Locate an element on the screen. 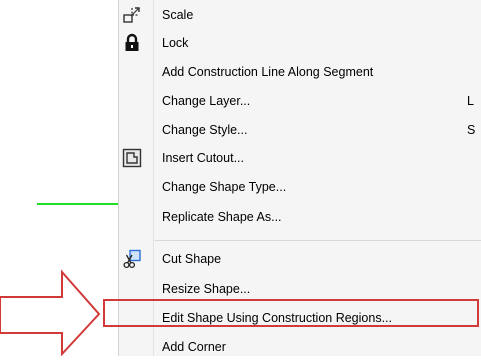 The height and width of the screenshot is (361, 481). menu-item-add-construction-line: Add Construction Line Along Segment is located at coordinates (300, 72).